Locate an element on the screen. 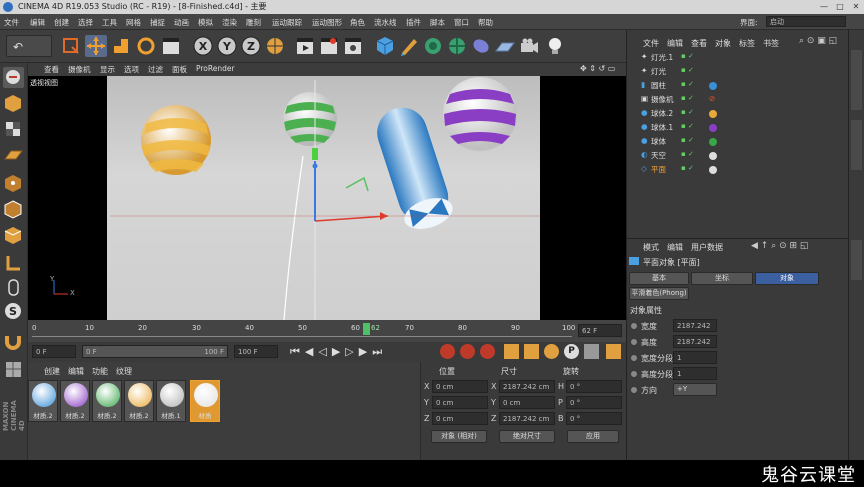  vp-menu-display: 显示 is located at coordinates (107, 69).